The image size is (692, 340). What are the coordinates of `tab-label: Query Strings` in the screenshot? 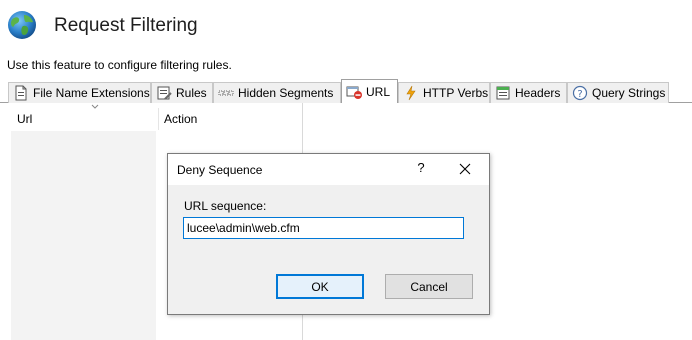 It's located at (629, 93).